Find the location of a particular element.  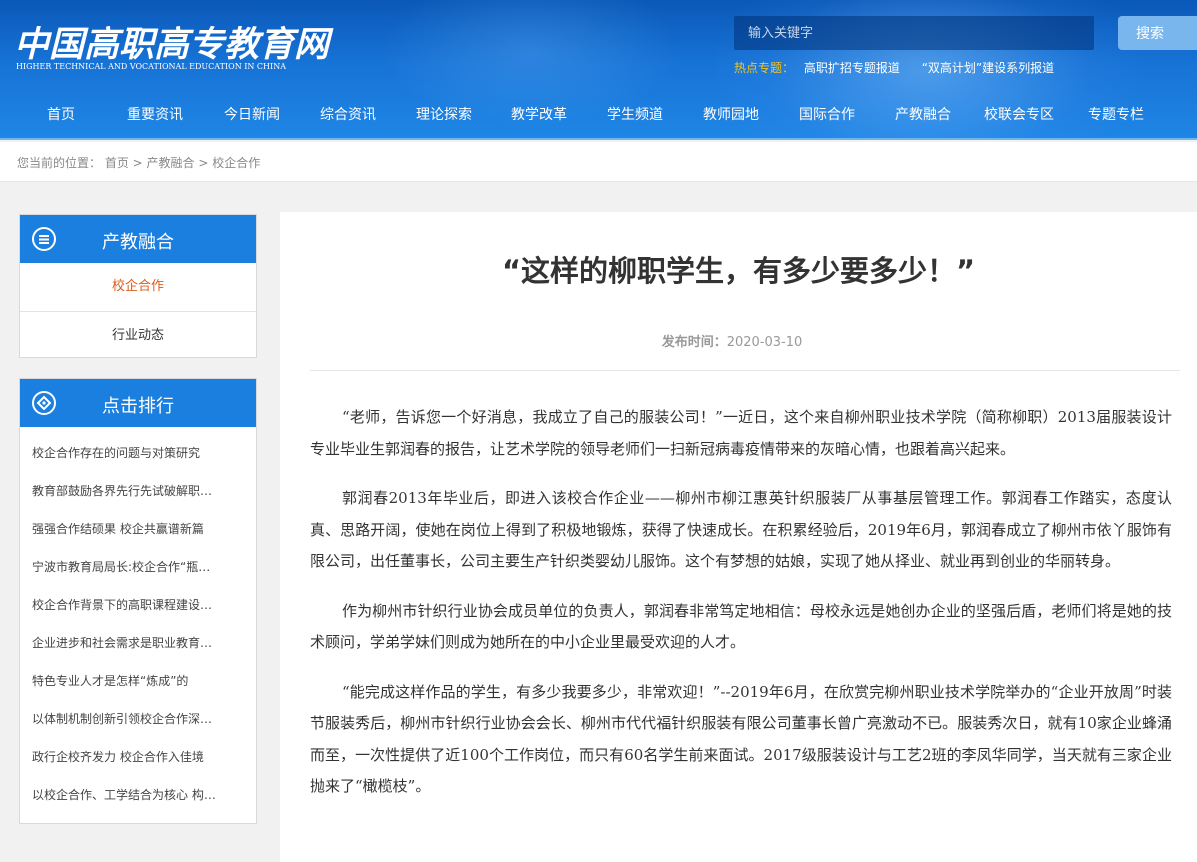

breadcrumb-prefix: 您当前的位置： is located at coordinates (59, 163).